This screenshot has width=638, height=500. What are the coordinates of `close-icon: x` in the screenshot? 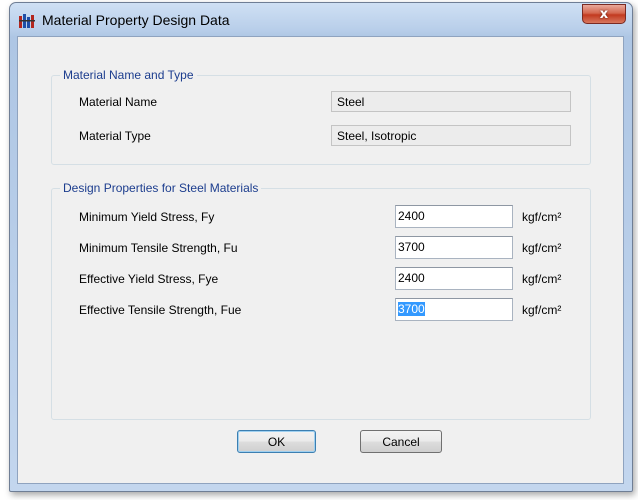 It's located at (604, 14).